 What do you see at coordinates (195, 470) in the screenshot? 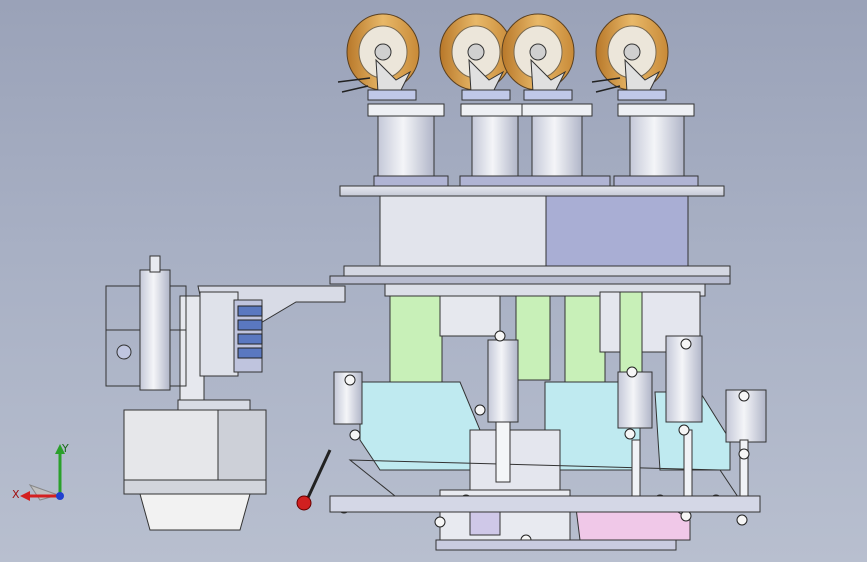
I see `motor-box` at bounding box center [195, 470].